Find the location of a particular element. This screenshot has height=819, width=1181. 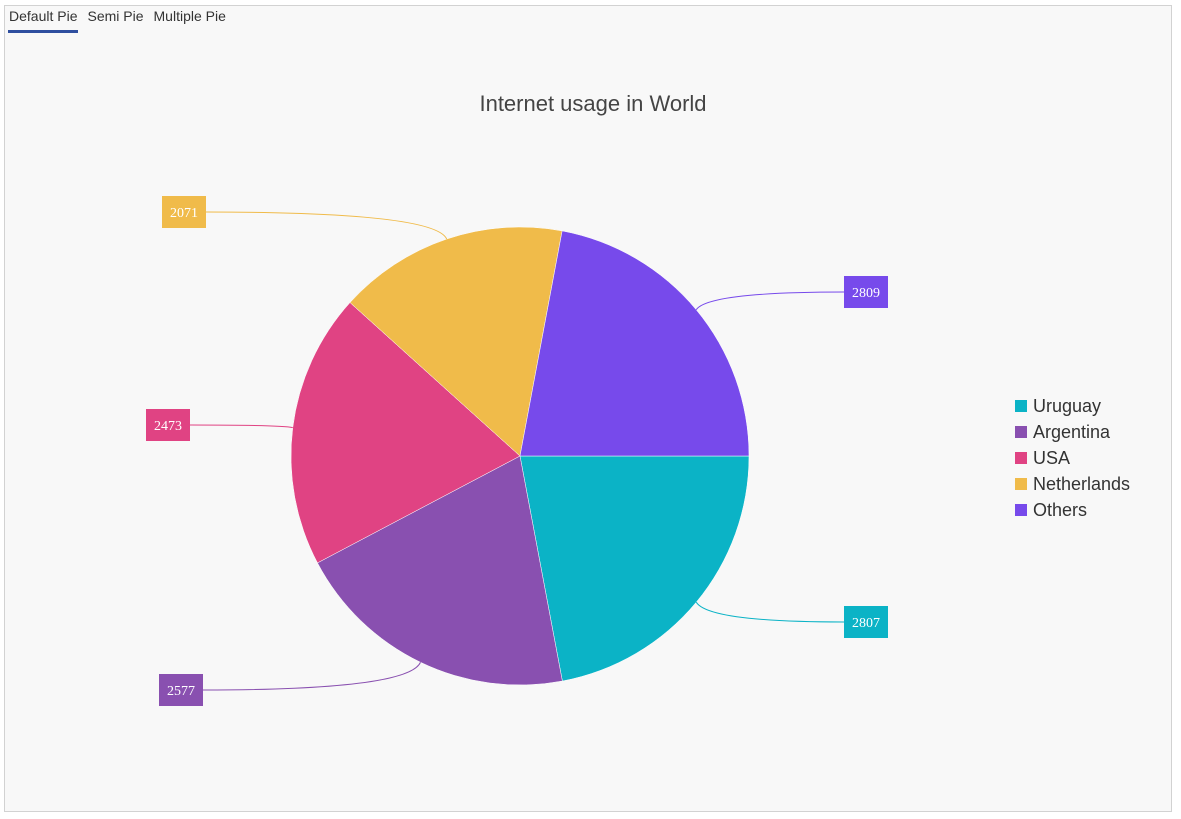

legend-label: Others is located at coordinates (1060, 510).